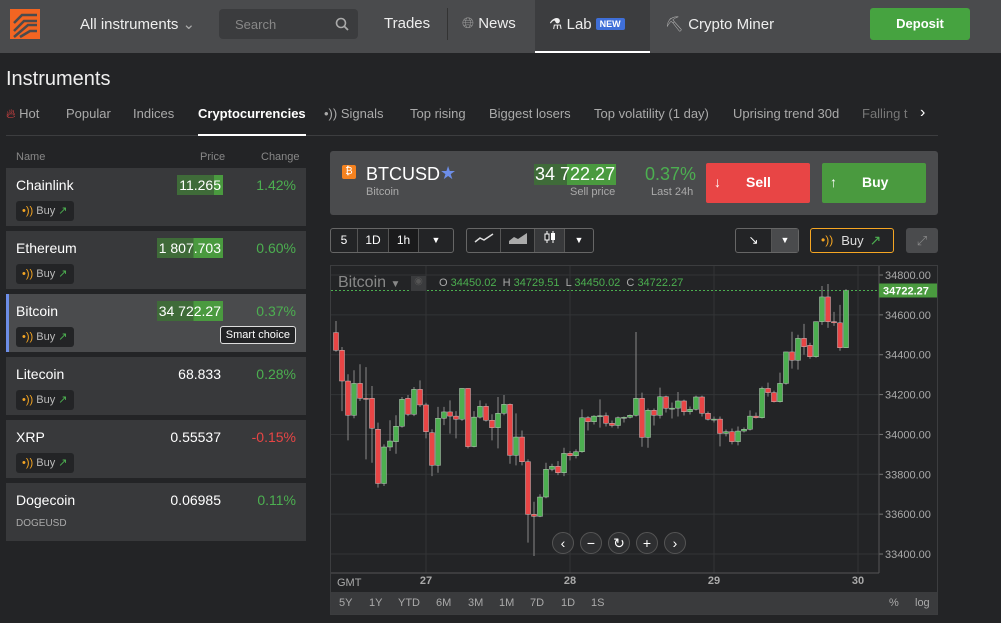 This screenshot has width=1001, height=623. I want to click on tab-signals: •)) Signals, so click(353, 121).